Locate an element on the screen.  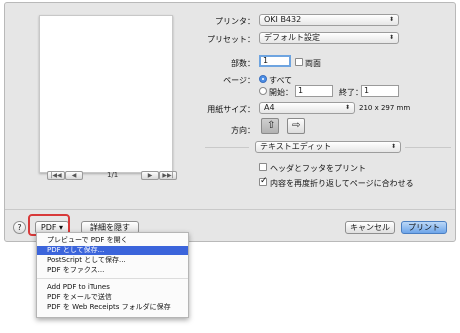
all-pages-label: すべて is located at coordinates (281, 80).